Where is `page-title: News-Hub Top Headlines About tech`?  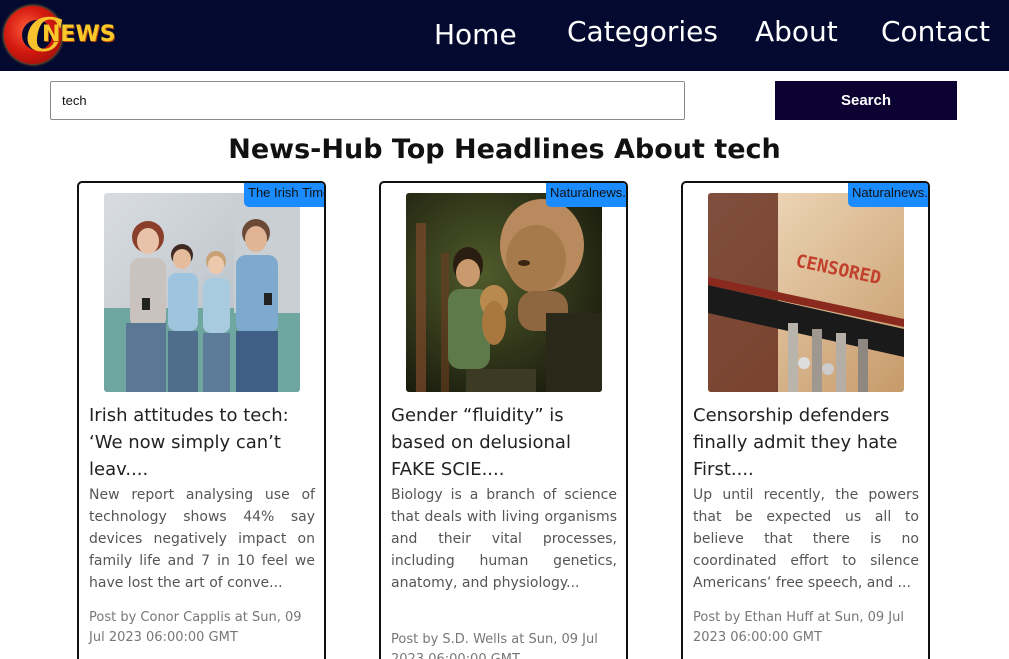
page-title: News-Hub Top Headlines About tech is located at coordinates (504, 149).